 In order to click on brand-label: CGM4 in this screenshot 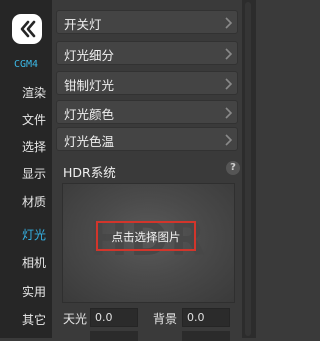, I will do `click(26, 64)`.